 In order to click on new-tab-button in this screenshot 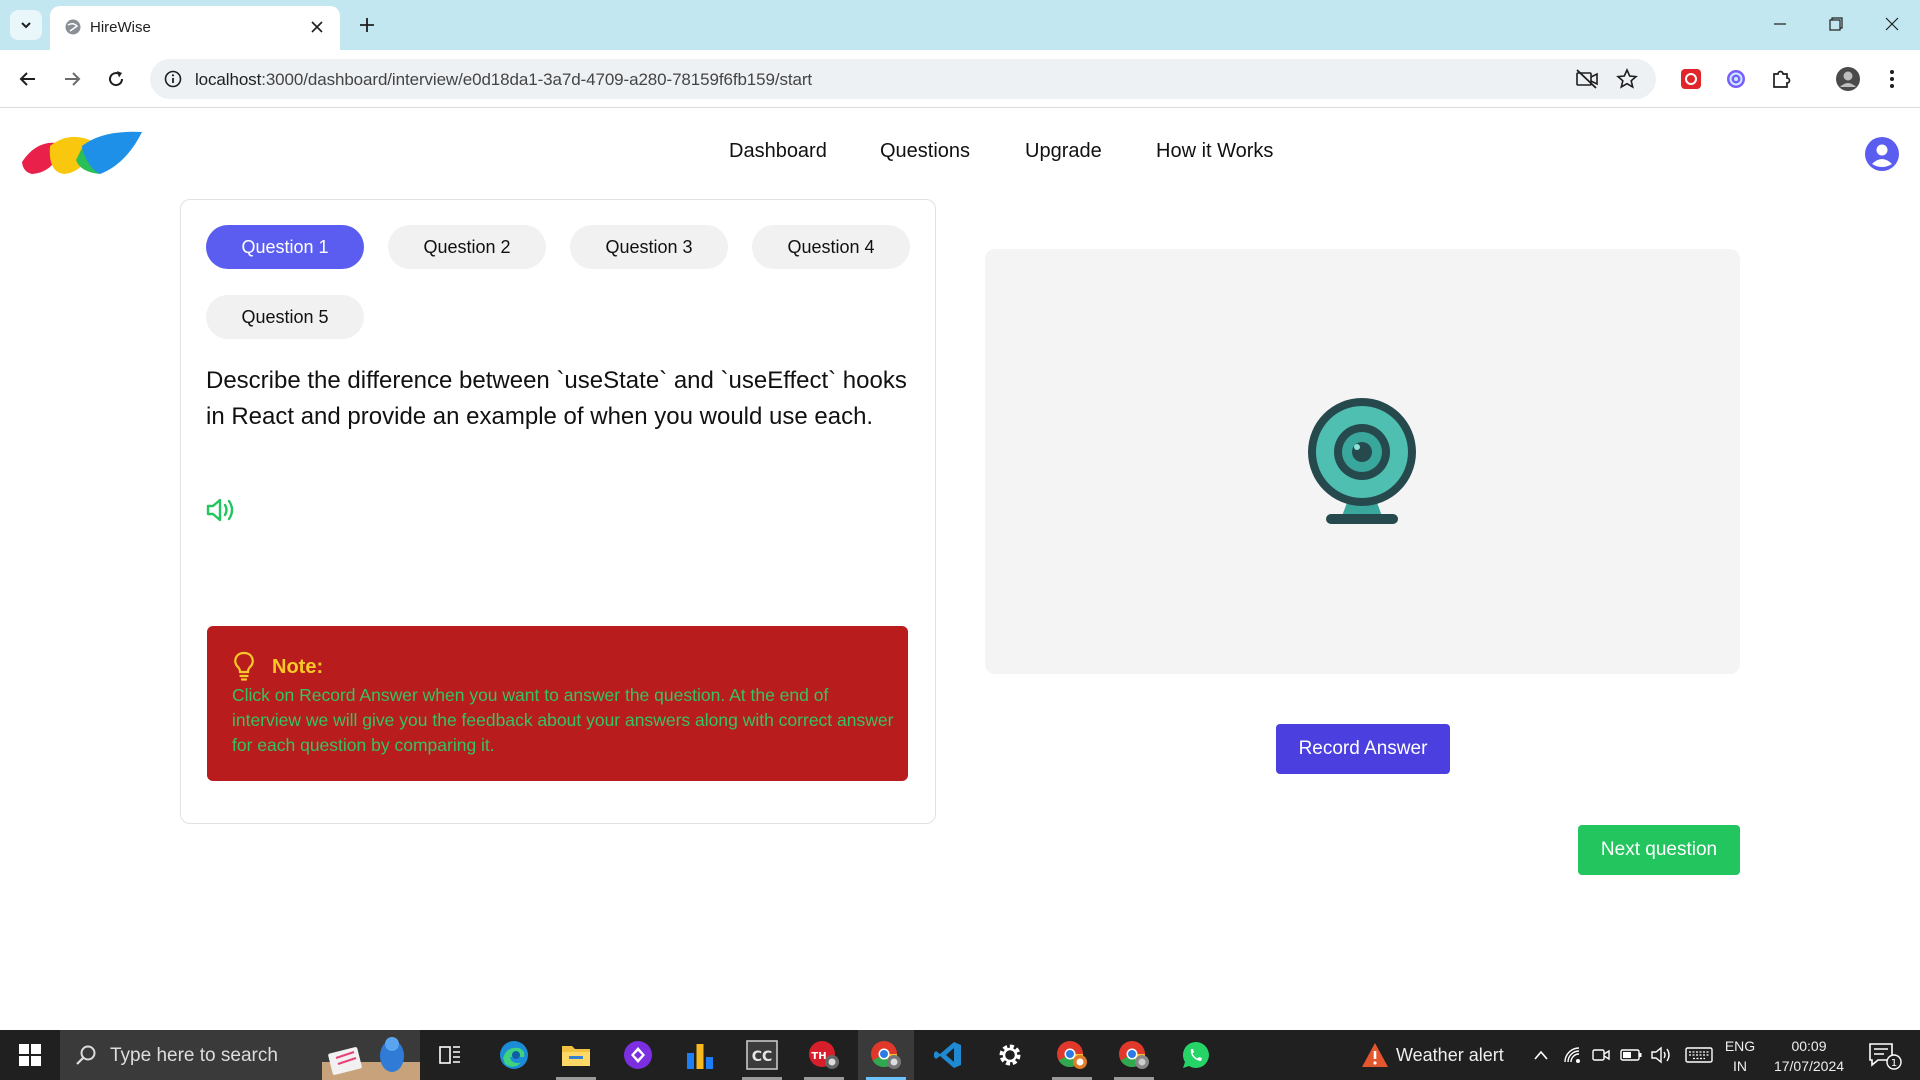, I will do `click(367, 25)`.